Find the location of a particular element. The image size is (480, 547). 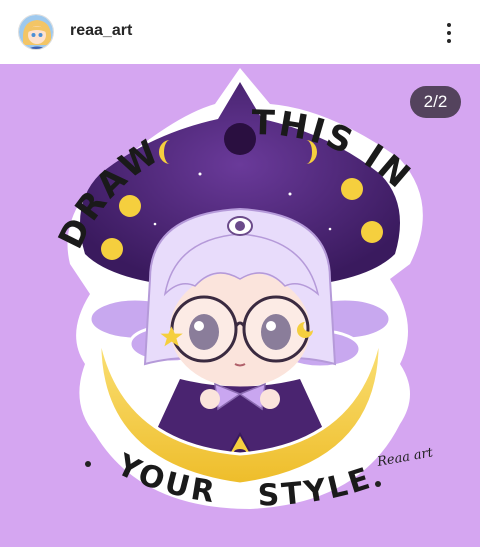

carousel-counter: 2/2 is located at coordinates (435, 102).